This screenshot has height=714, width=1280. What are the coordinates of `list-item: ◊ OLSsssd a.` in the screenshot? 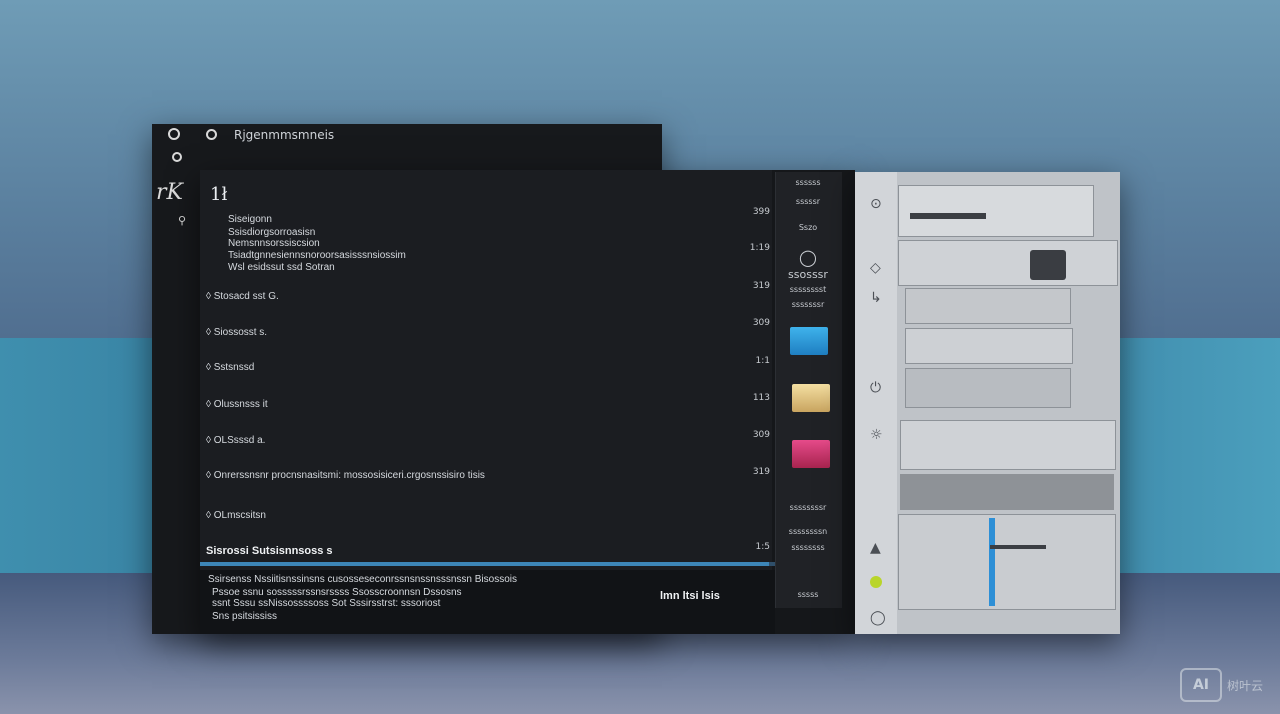 It's located at (235, 440).